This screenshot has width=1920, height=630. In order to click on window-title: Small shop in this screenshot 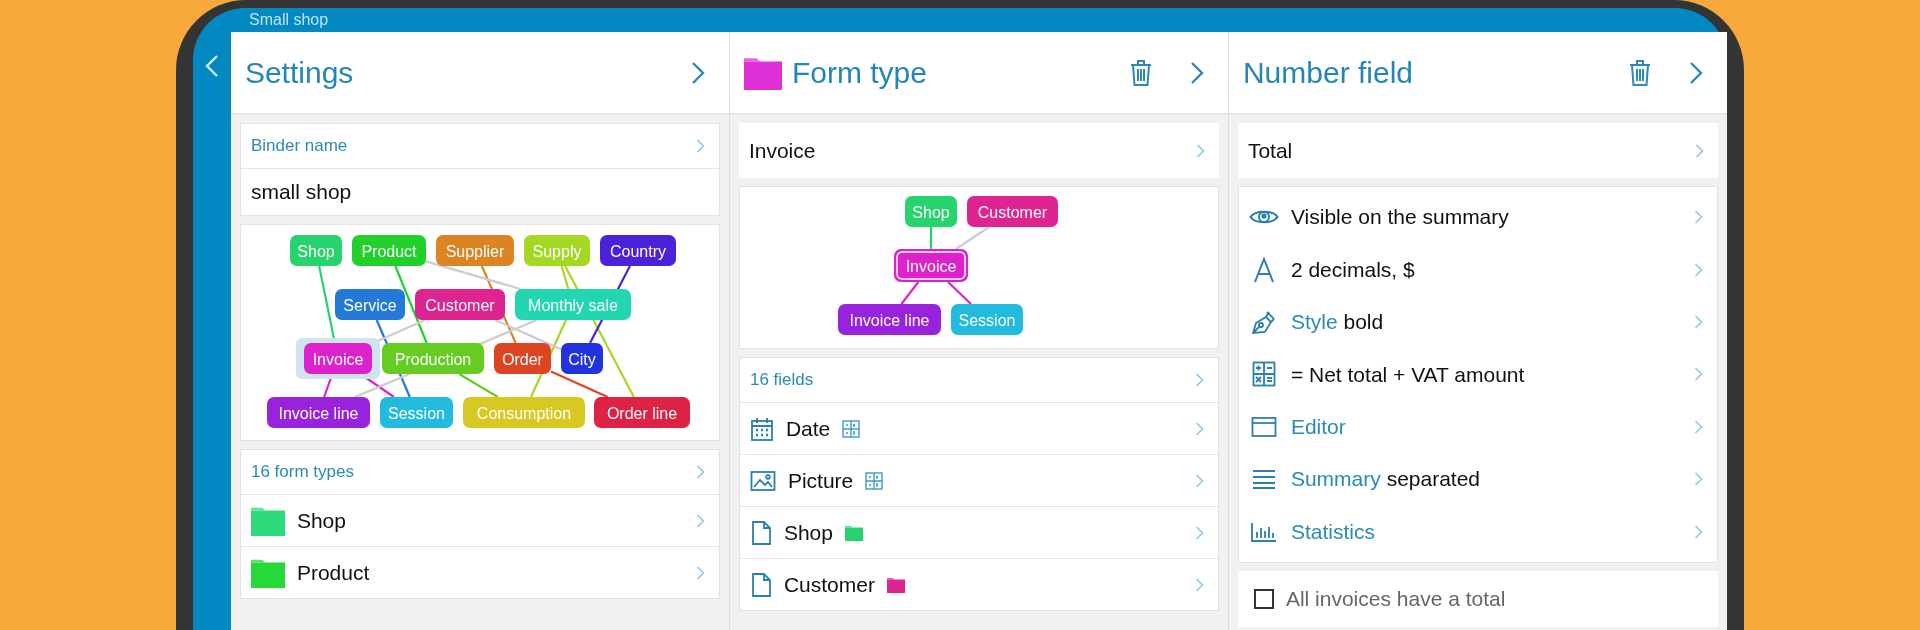, I will do `click(289, 20)`.